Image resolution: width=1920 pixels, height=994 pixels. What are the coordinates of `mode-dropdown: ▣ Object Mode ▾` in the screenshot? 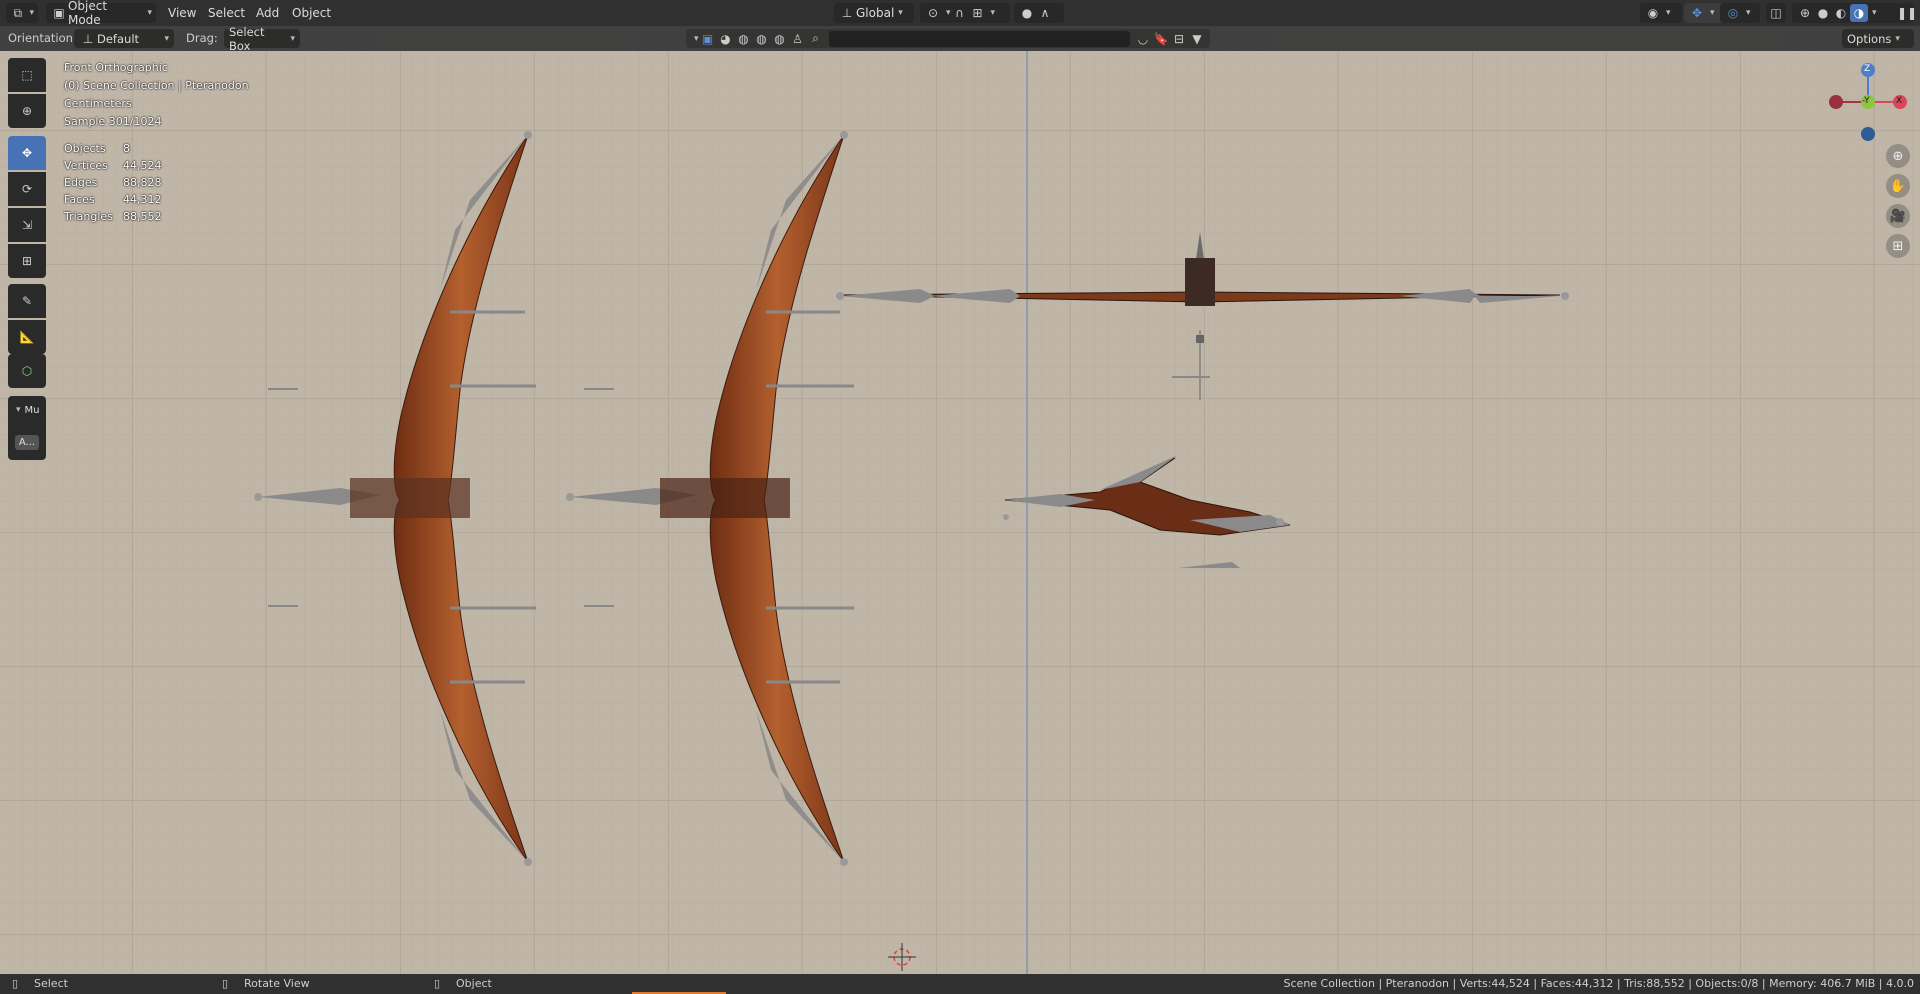 It's located at (101, 13).